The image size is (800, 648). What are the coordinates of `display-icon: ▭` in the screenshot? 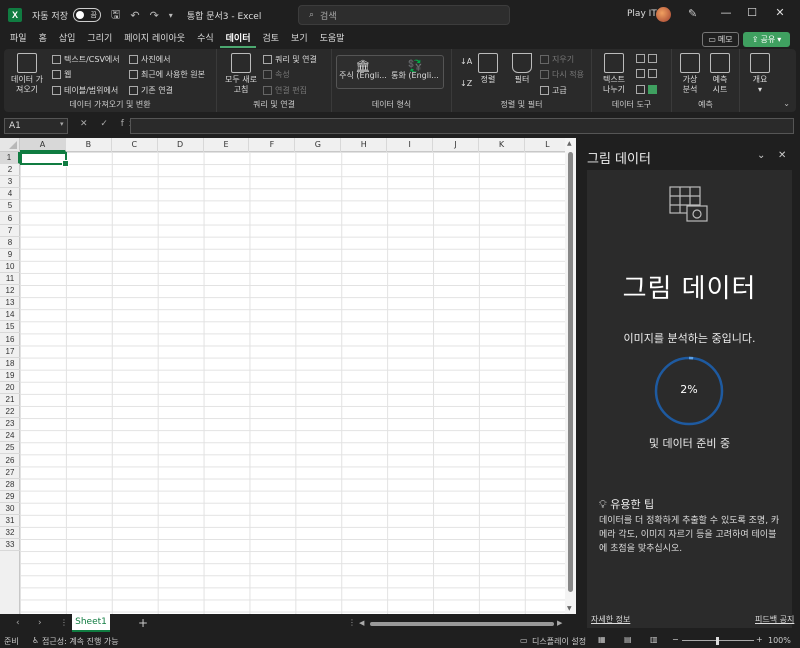 It's located at (524, 640).